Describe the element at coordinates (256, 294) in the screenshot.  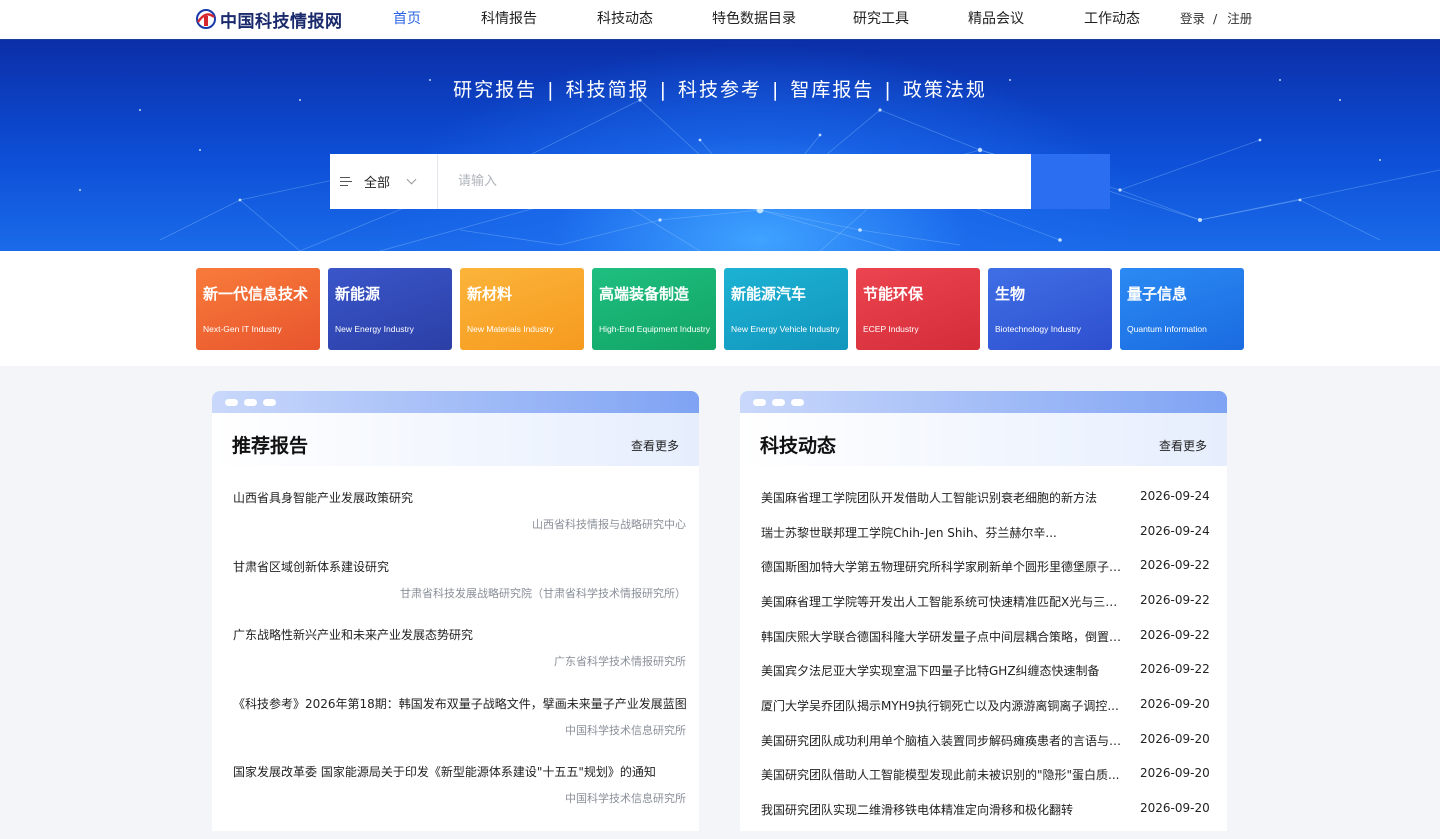
I see `category-title: 新一代信息技术` at that location.